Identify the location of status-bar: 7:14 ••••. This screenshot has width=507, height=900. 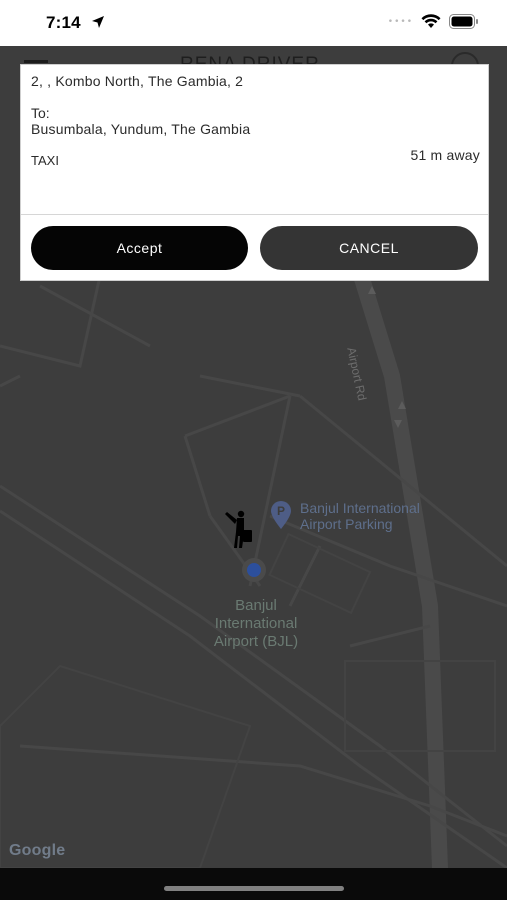
(253, 23).